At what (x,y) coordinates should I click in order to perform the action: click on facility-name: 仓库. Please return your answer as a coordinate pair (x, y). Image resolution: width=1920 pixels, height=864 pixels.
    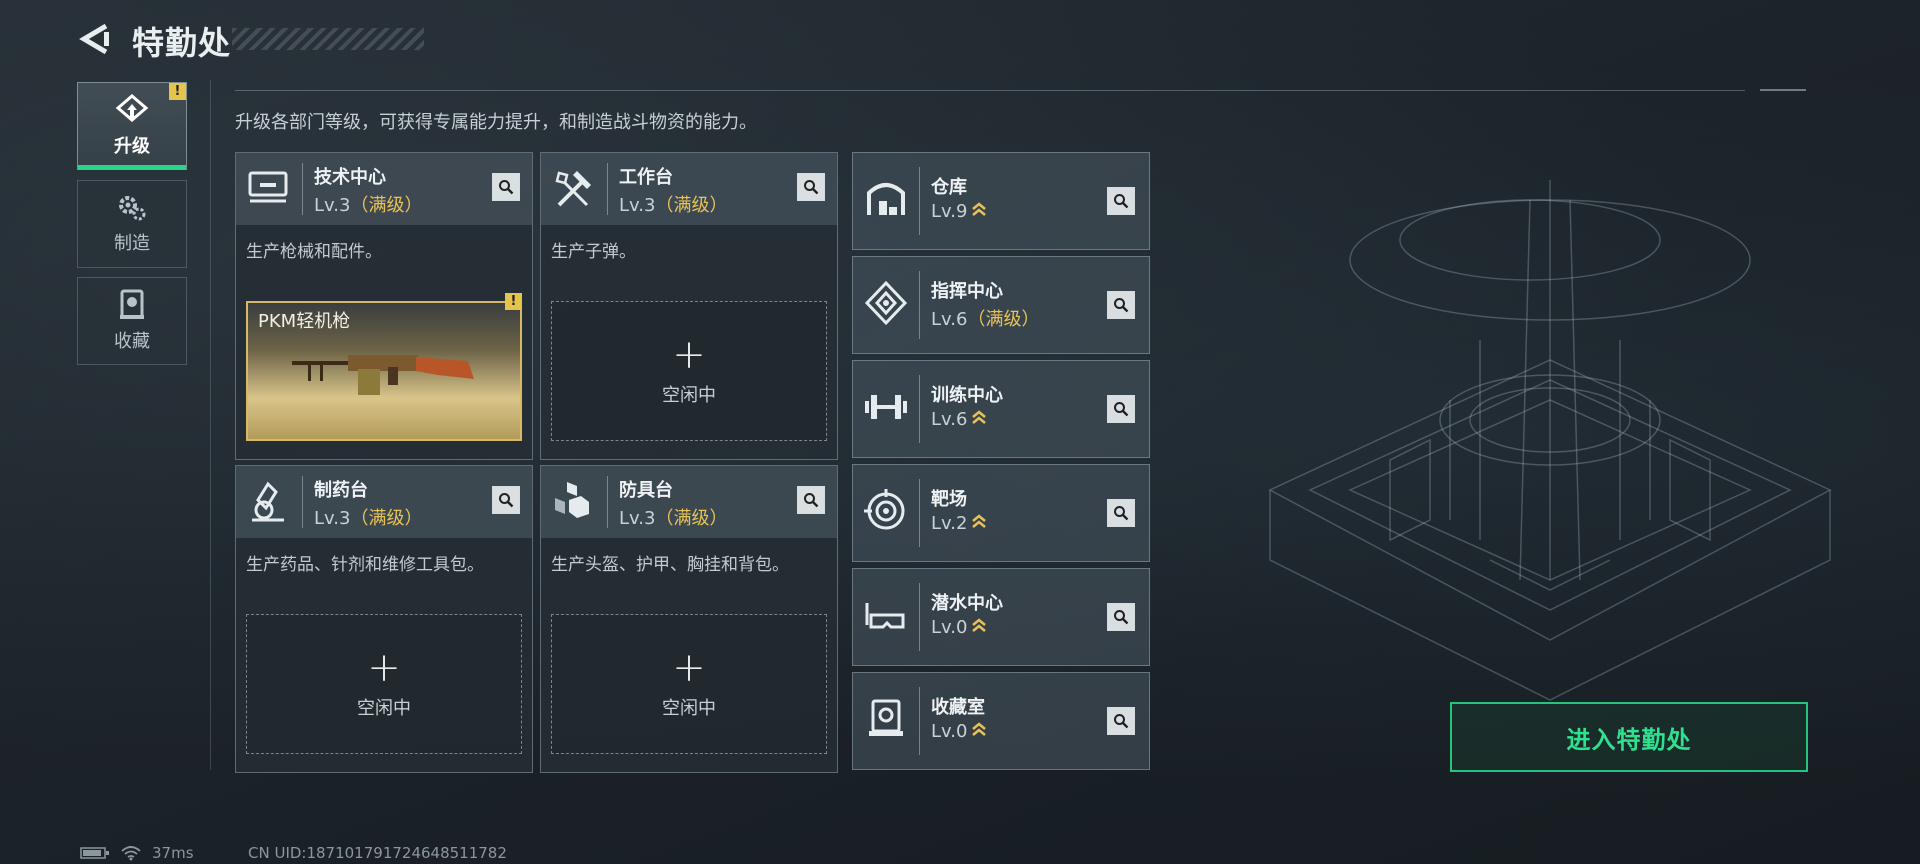
    Looking at the image, I should click on (949, 187).